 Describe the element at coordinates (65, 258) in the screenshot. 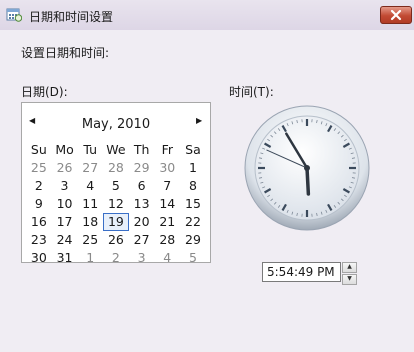

I see `calendar-day: 31` at that location.